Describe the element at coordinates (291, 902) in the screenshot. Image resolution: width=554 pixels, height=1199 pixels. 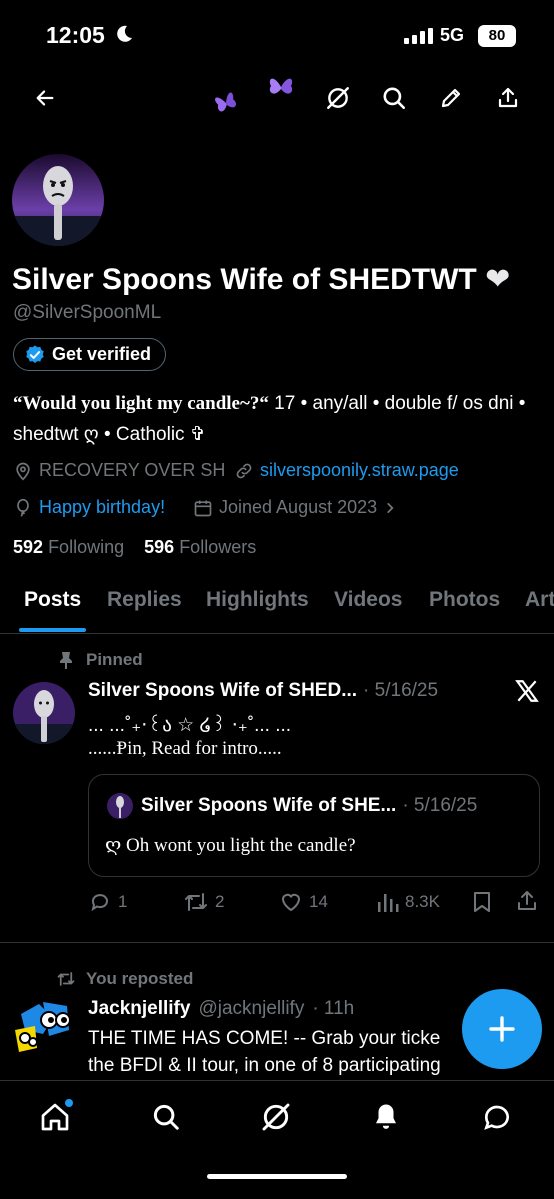
I see `heart-icon` at that location.